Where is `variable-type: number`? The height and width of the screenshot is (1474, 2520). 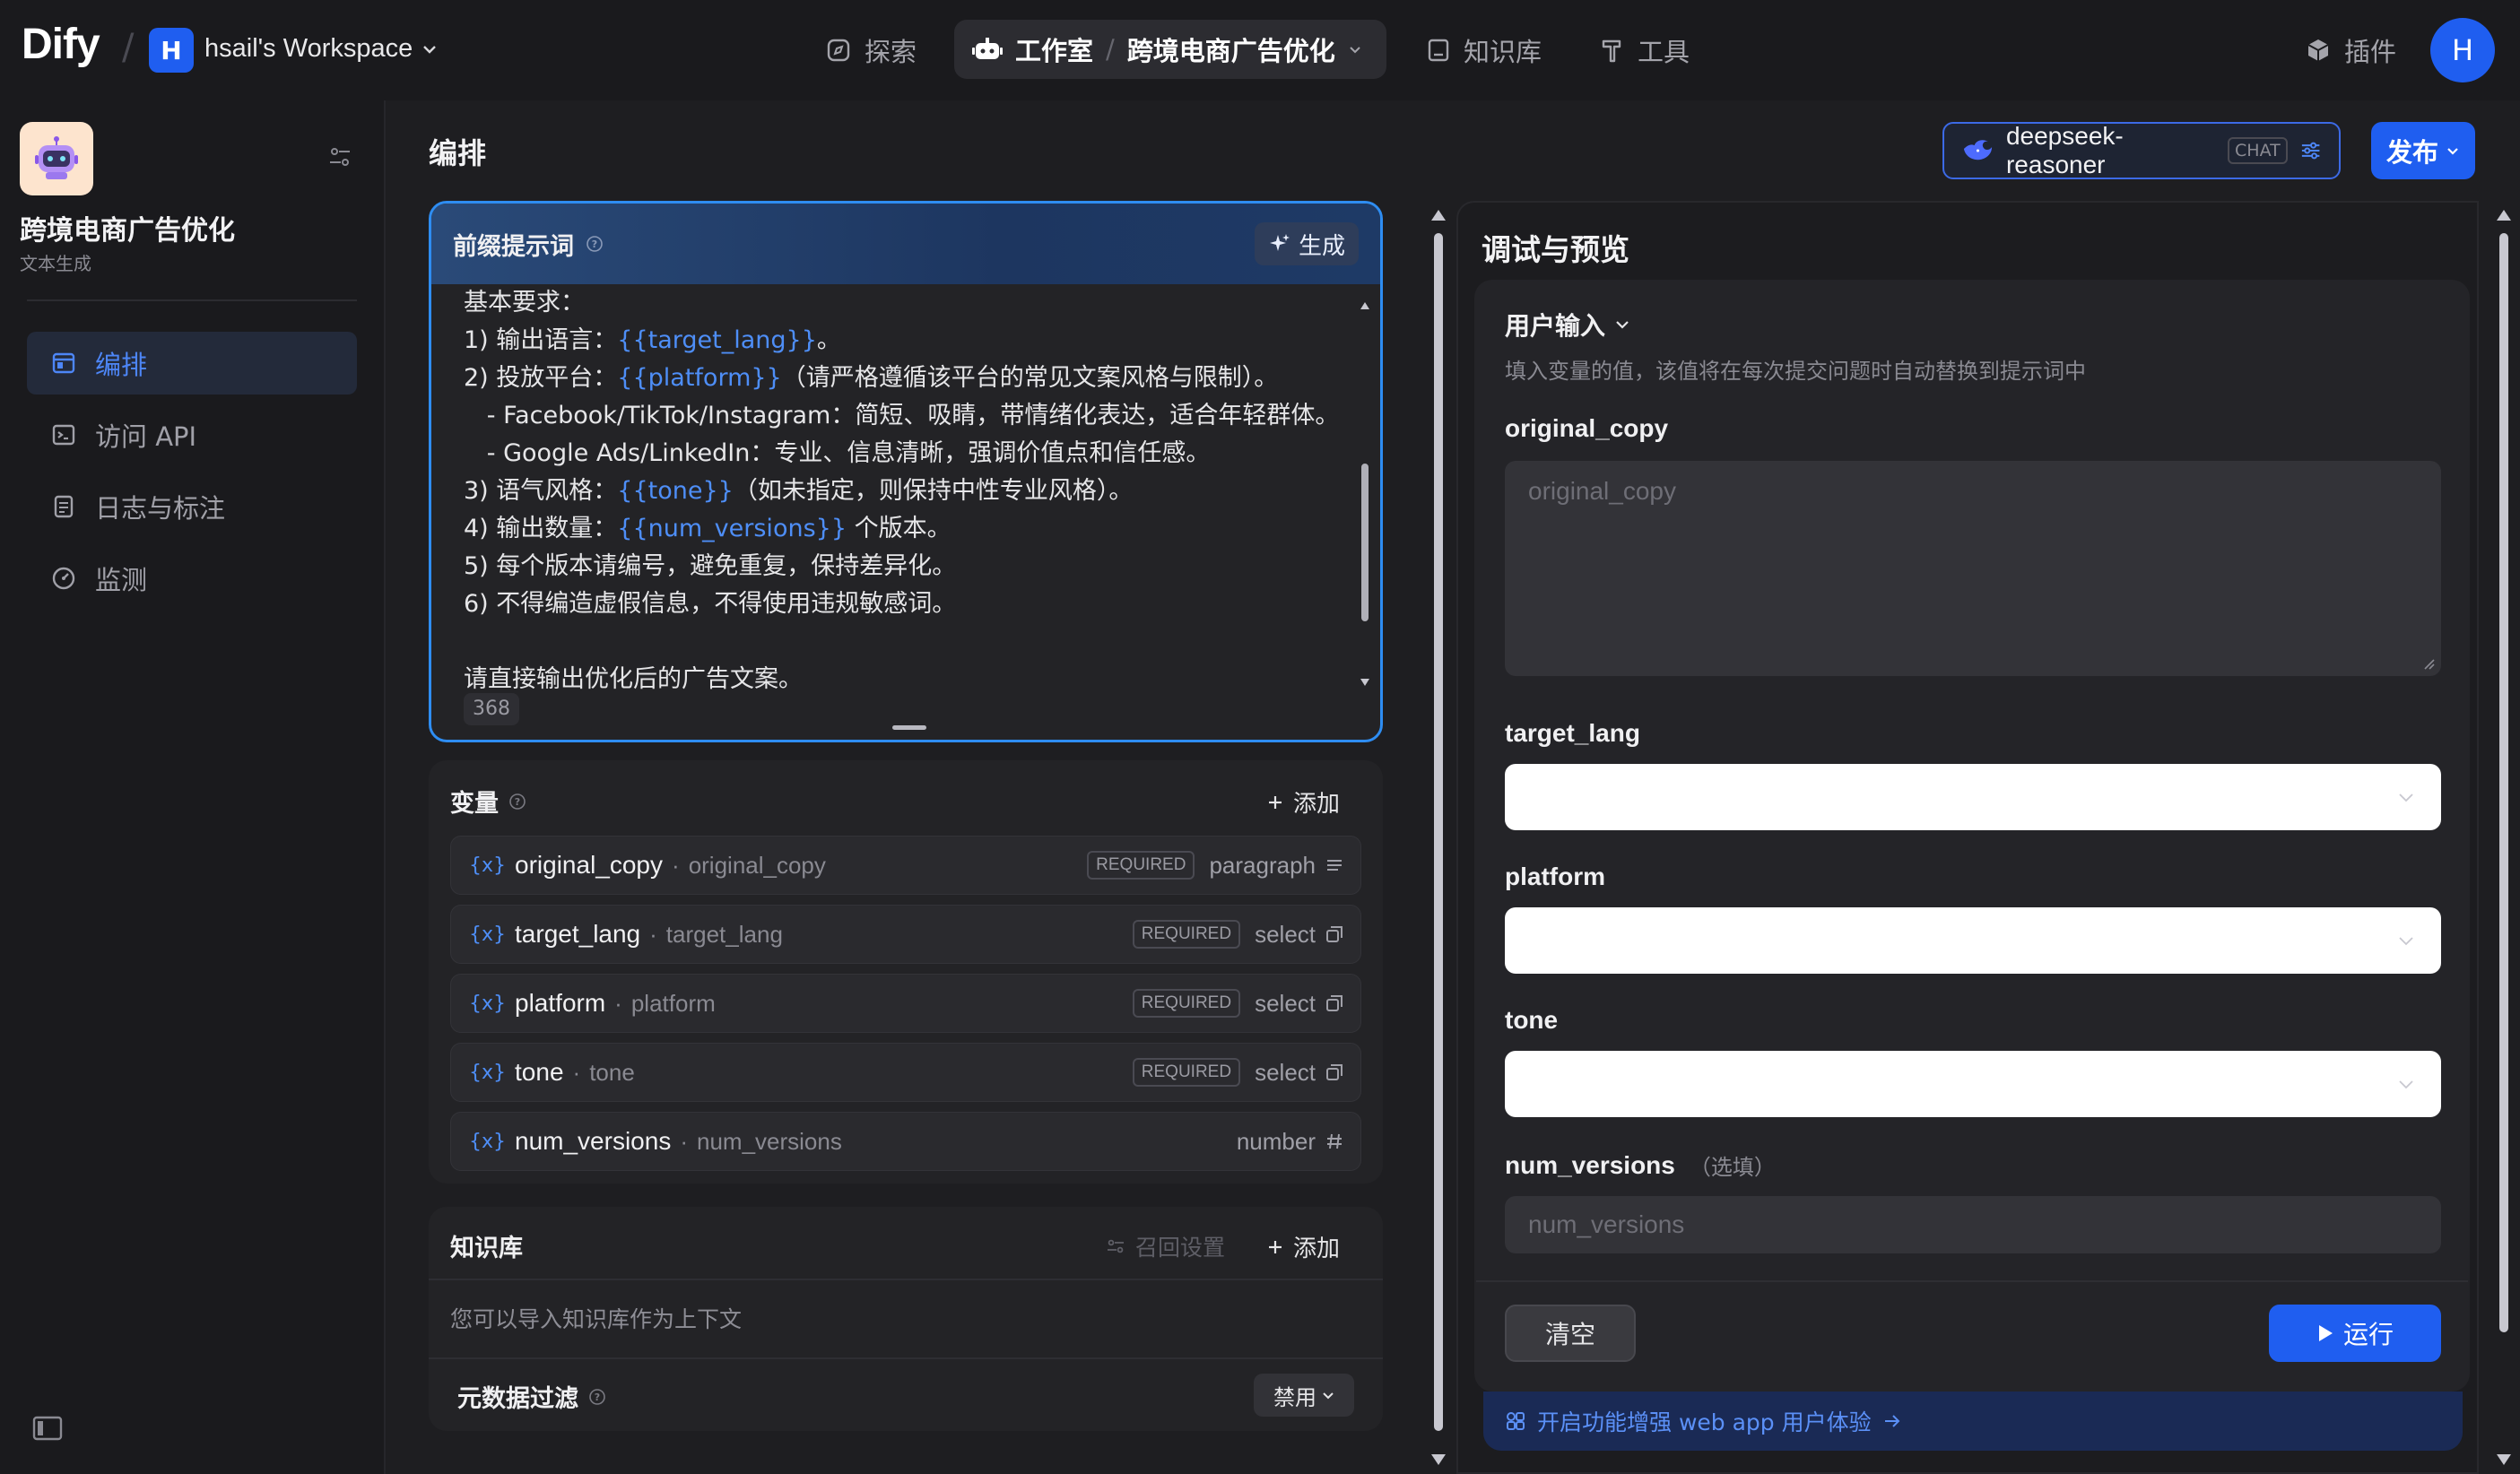 variable-type: number is located at coordinates (1290, 1142).